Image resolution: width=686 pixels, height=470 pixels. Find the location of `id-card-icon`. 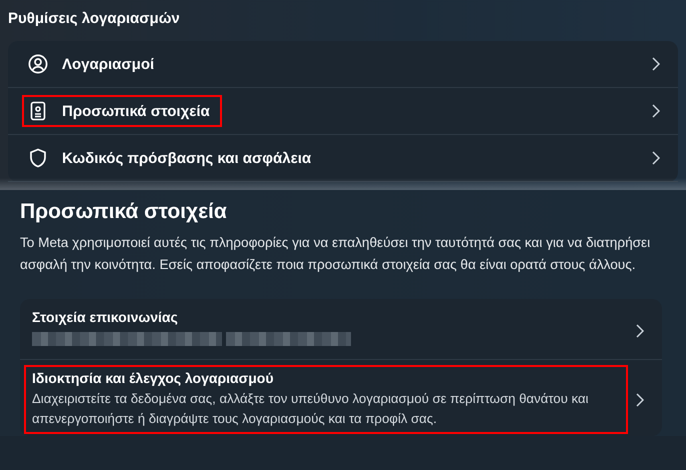

id-card-icon is located at coordinates (38, 111).